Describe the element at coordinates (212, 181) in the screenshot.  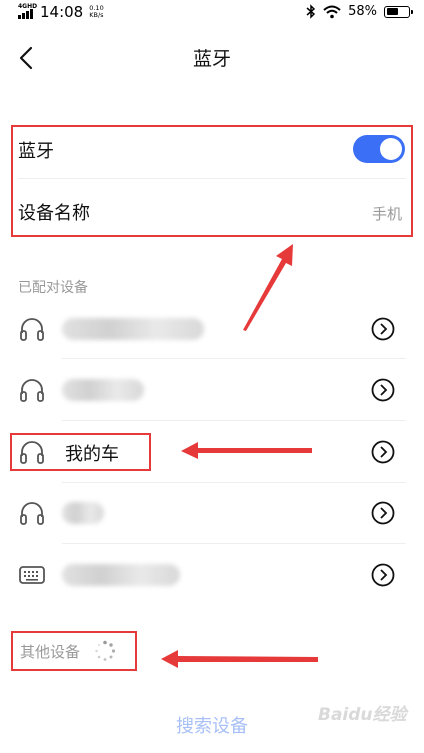
I see `annotation-box-settings` at that location.